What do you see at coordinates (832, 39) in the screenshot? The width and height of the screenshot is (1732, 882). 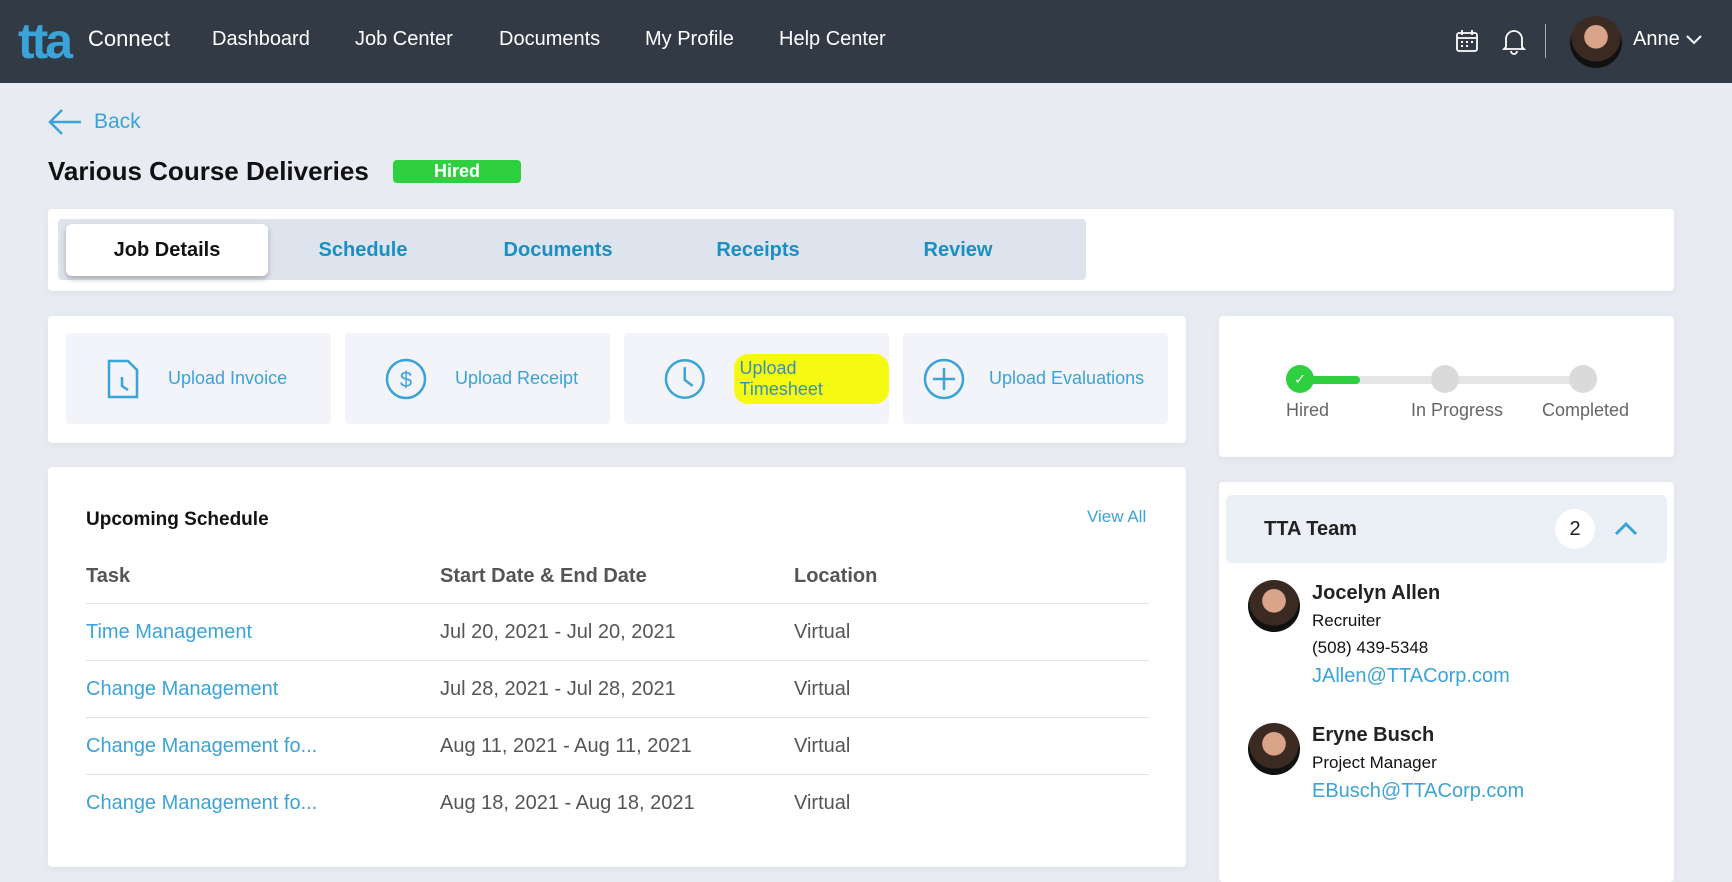 I see `nav-help-center: Help Center` at bounding box center [832, 39].